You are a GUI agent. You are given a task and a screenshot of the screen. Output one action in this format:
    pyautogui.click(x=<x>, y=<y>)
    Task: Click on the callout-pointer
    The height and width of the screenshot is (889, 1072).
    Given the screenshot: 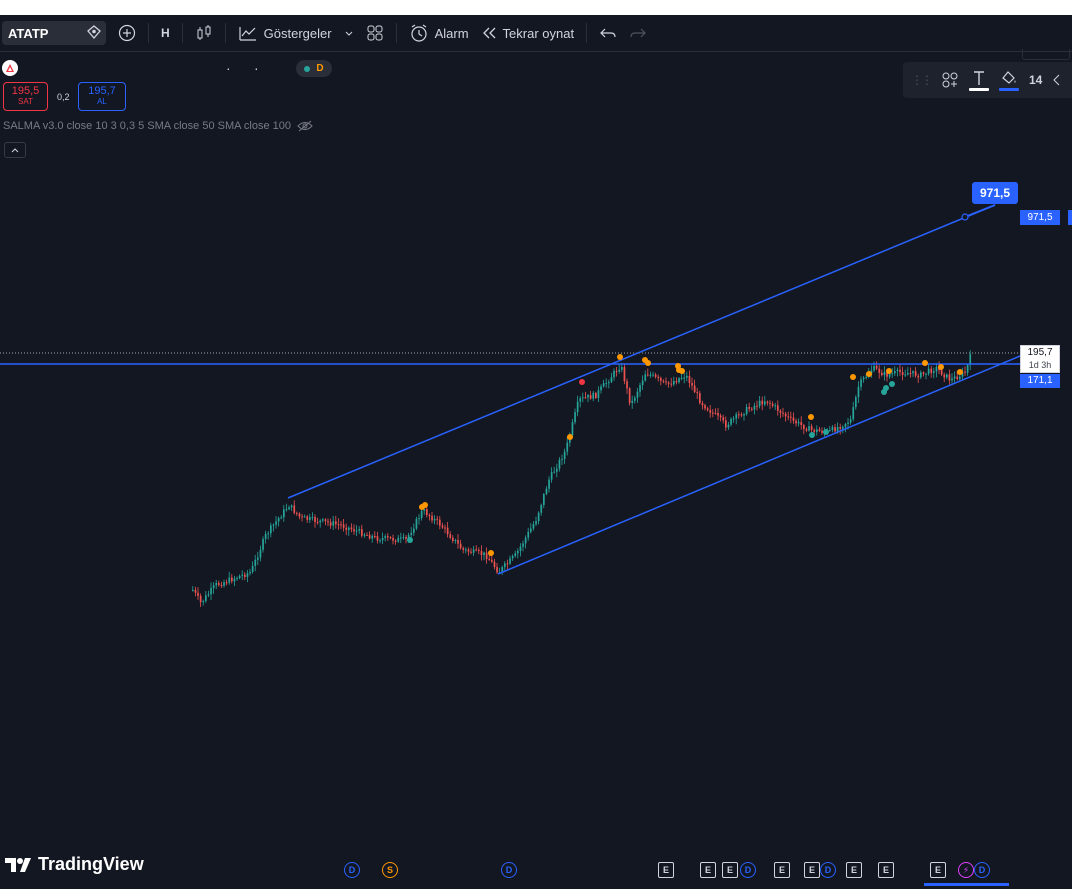 What is the action you would take?
    pyautogui.click(x=980, y=211)
    